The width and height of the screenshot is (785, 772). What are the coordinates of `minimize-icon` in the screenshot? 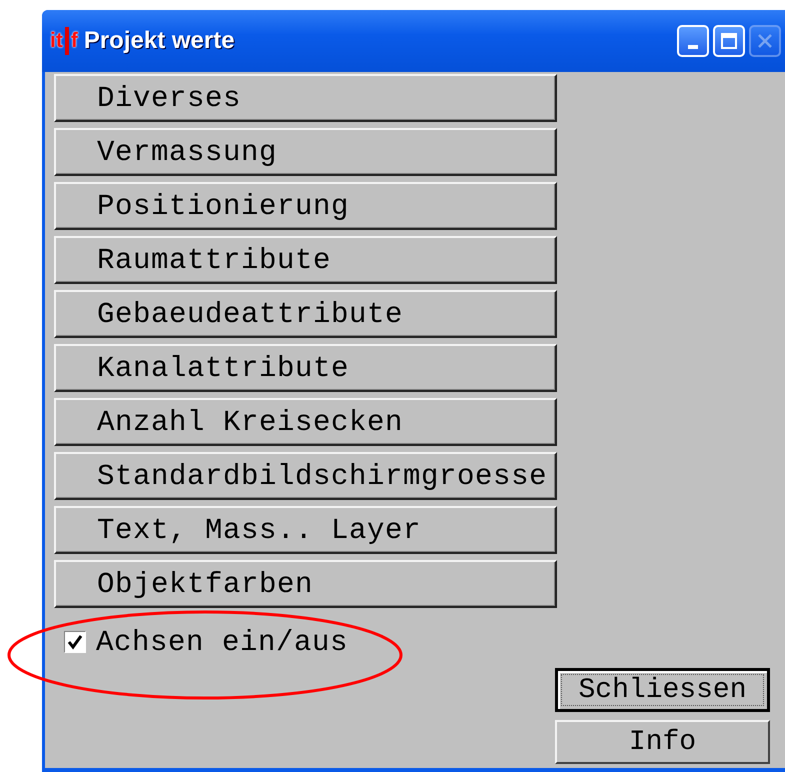 It's located at (693, 47).